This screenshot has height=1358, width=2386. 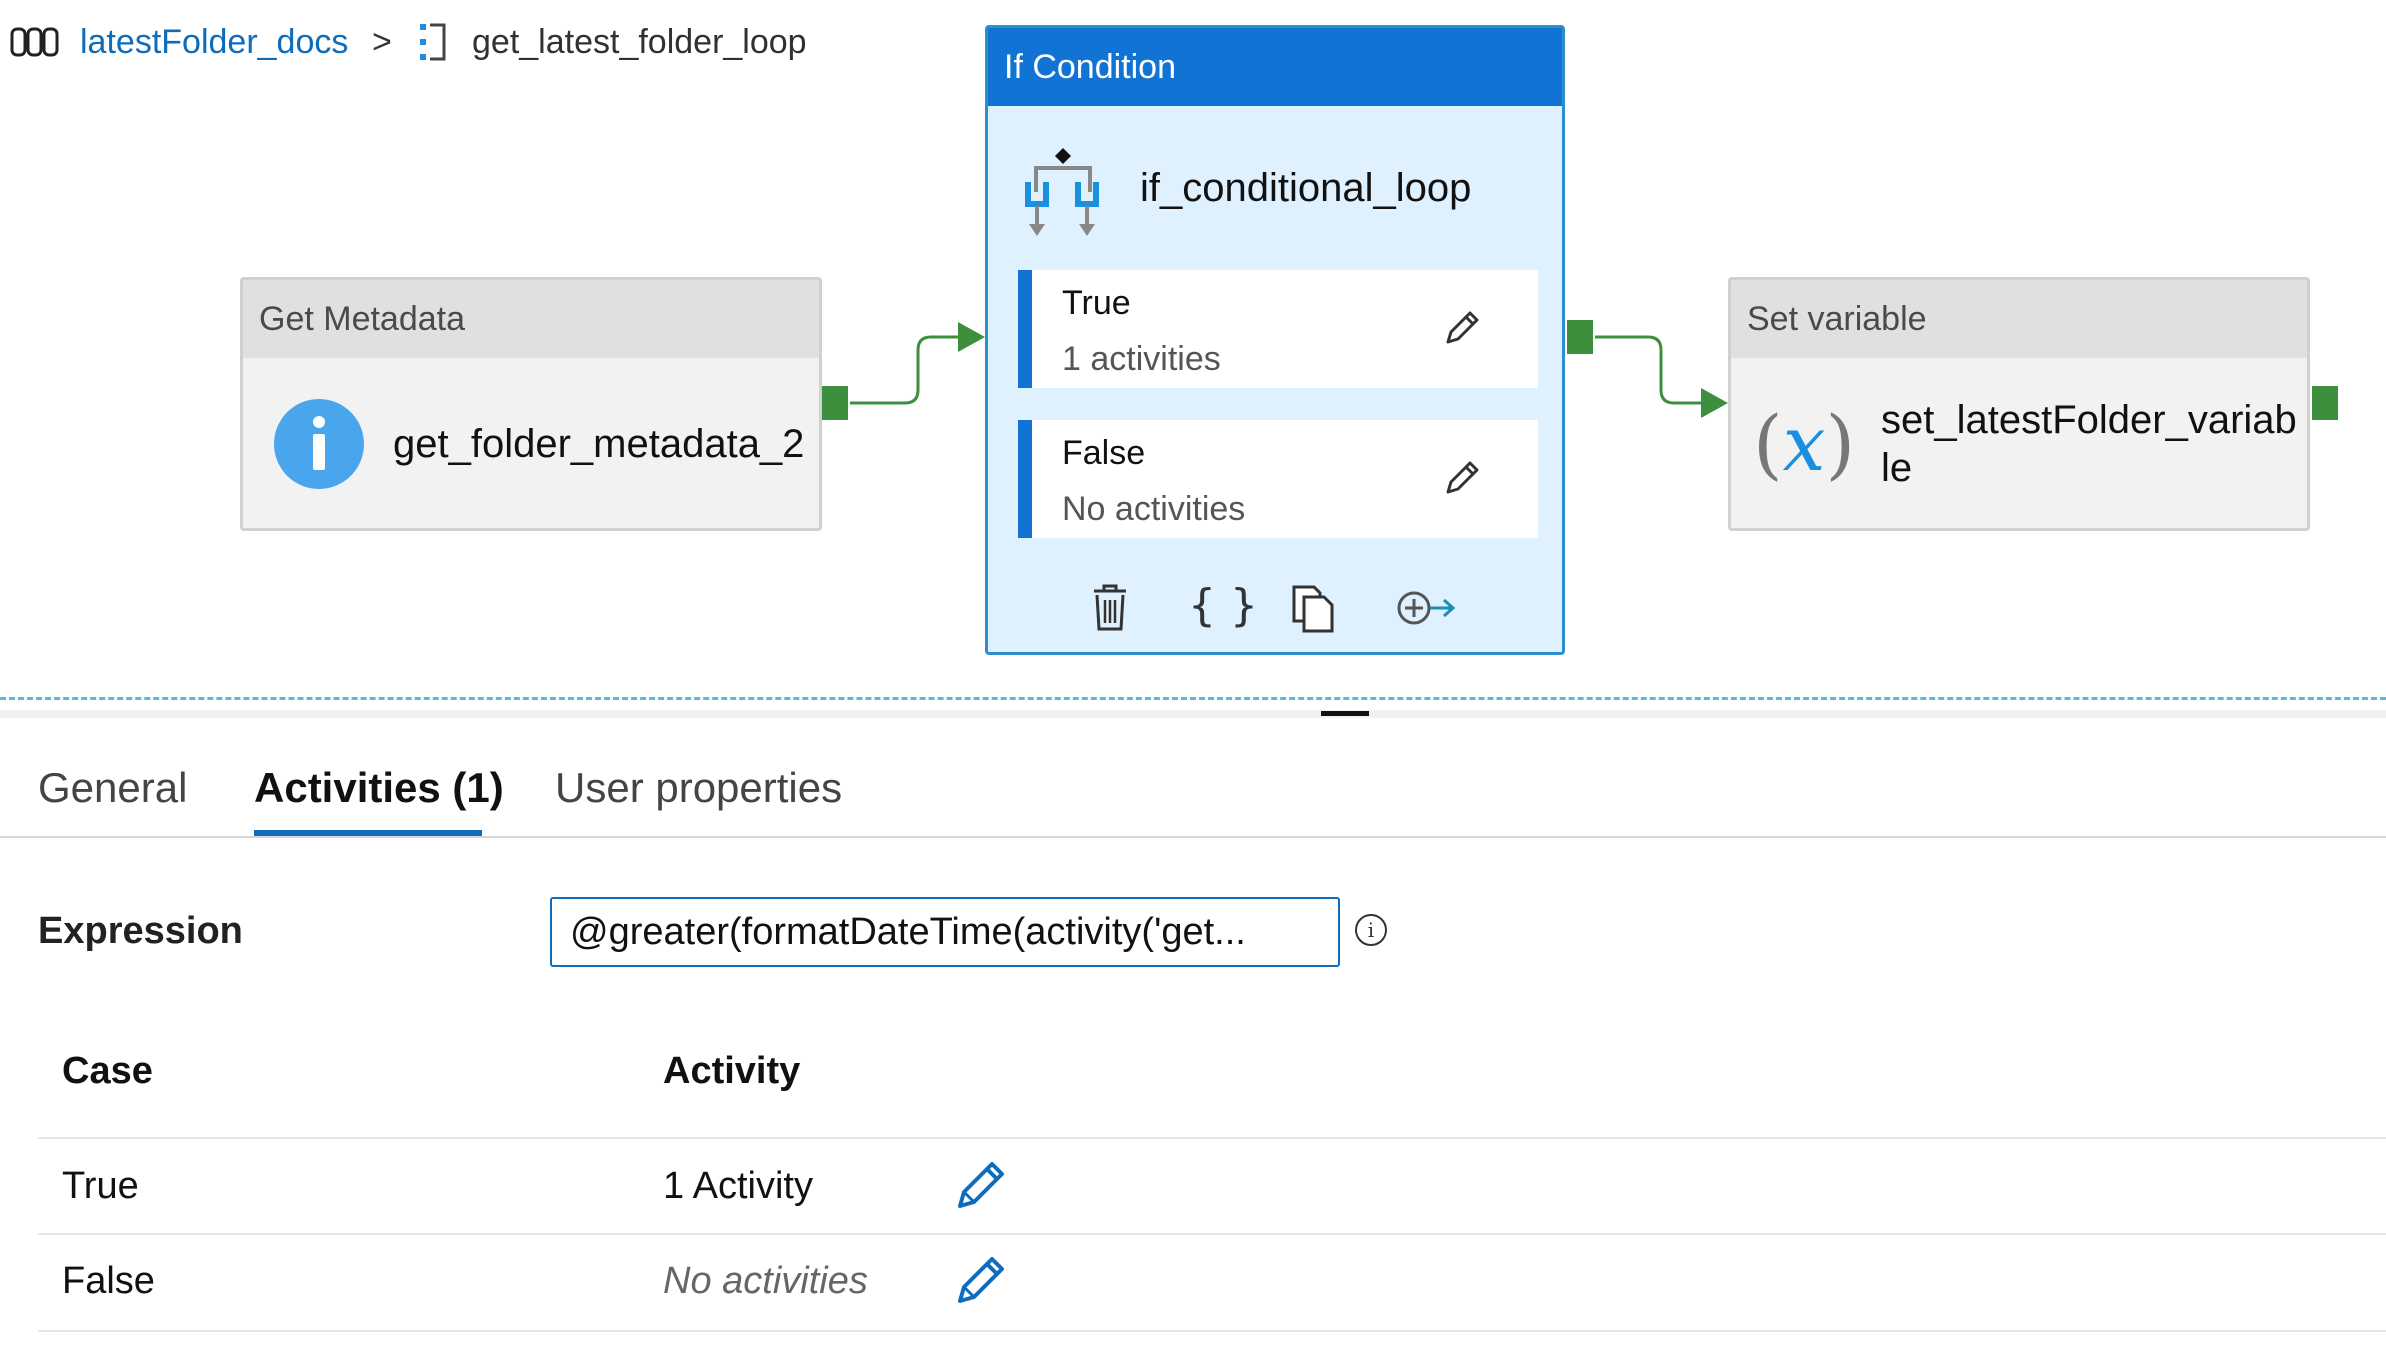 I want to click on tab-activities: Activities (1), so click(x=379, y=788).